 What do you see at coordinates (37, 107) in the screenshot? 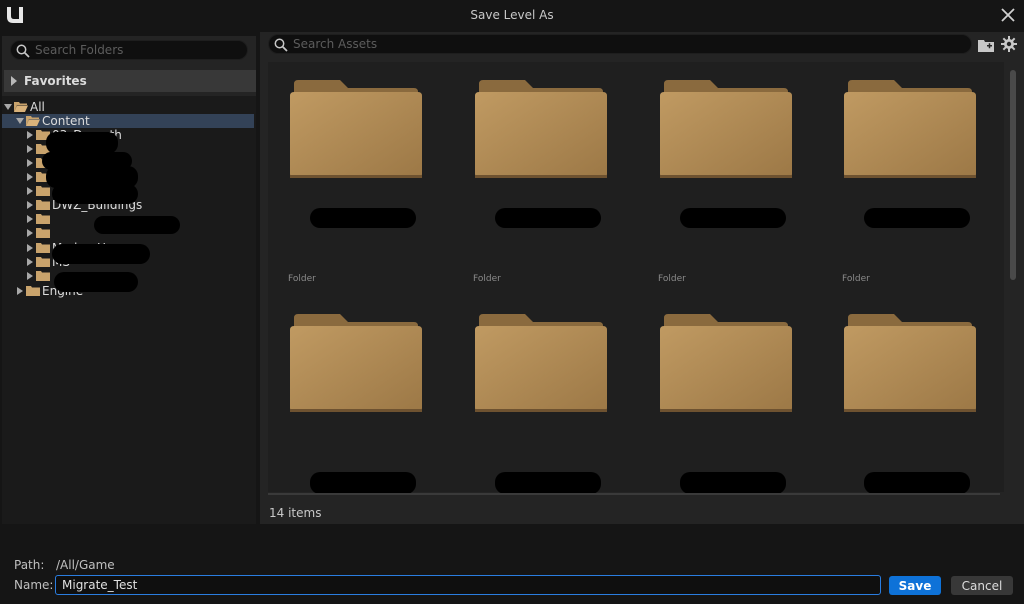
I see `tree-item-label: All` at bounding box center [37, 107].